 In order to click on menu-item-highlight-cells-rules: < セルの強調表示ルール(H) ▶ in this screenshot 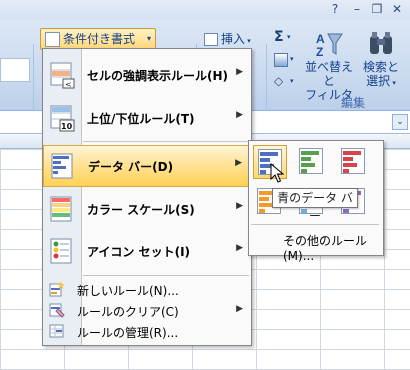, I will do `click(147, 75)`.